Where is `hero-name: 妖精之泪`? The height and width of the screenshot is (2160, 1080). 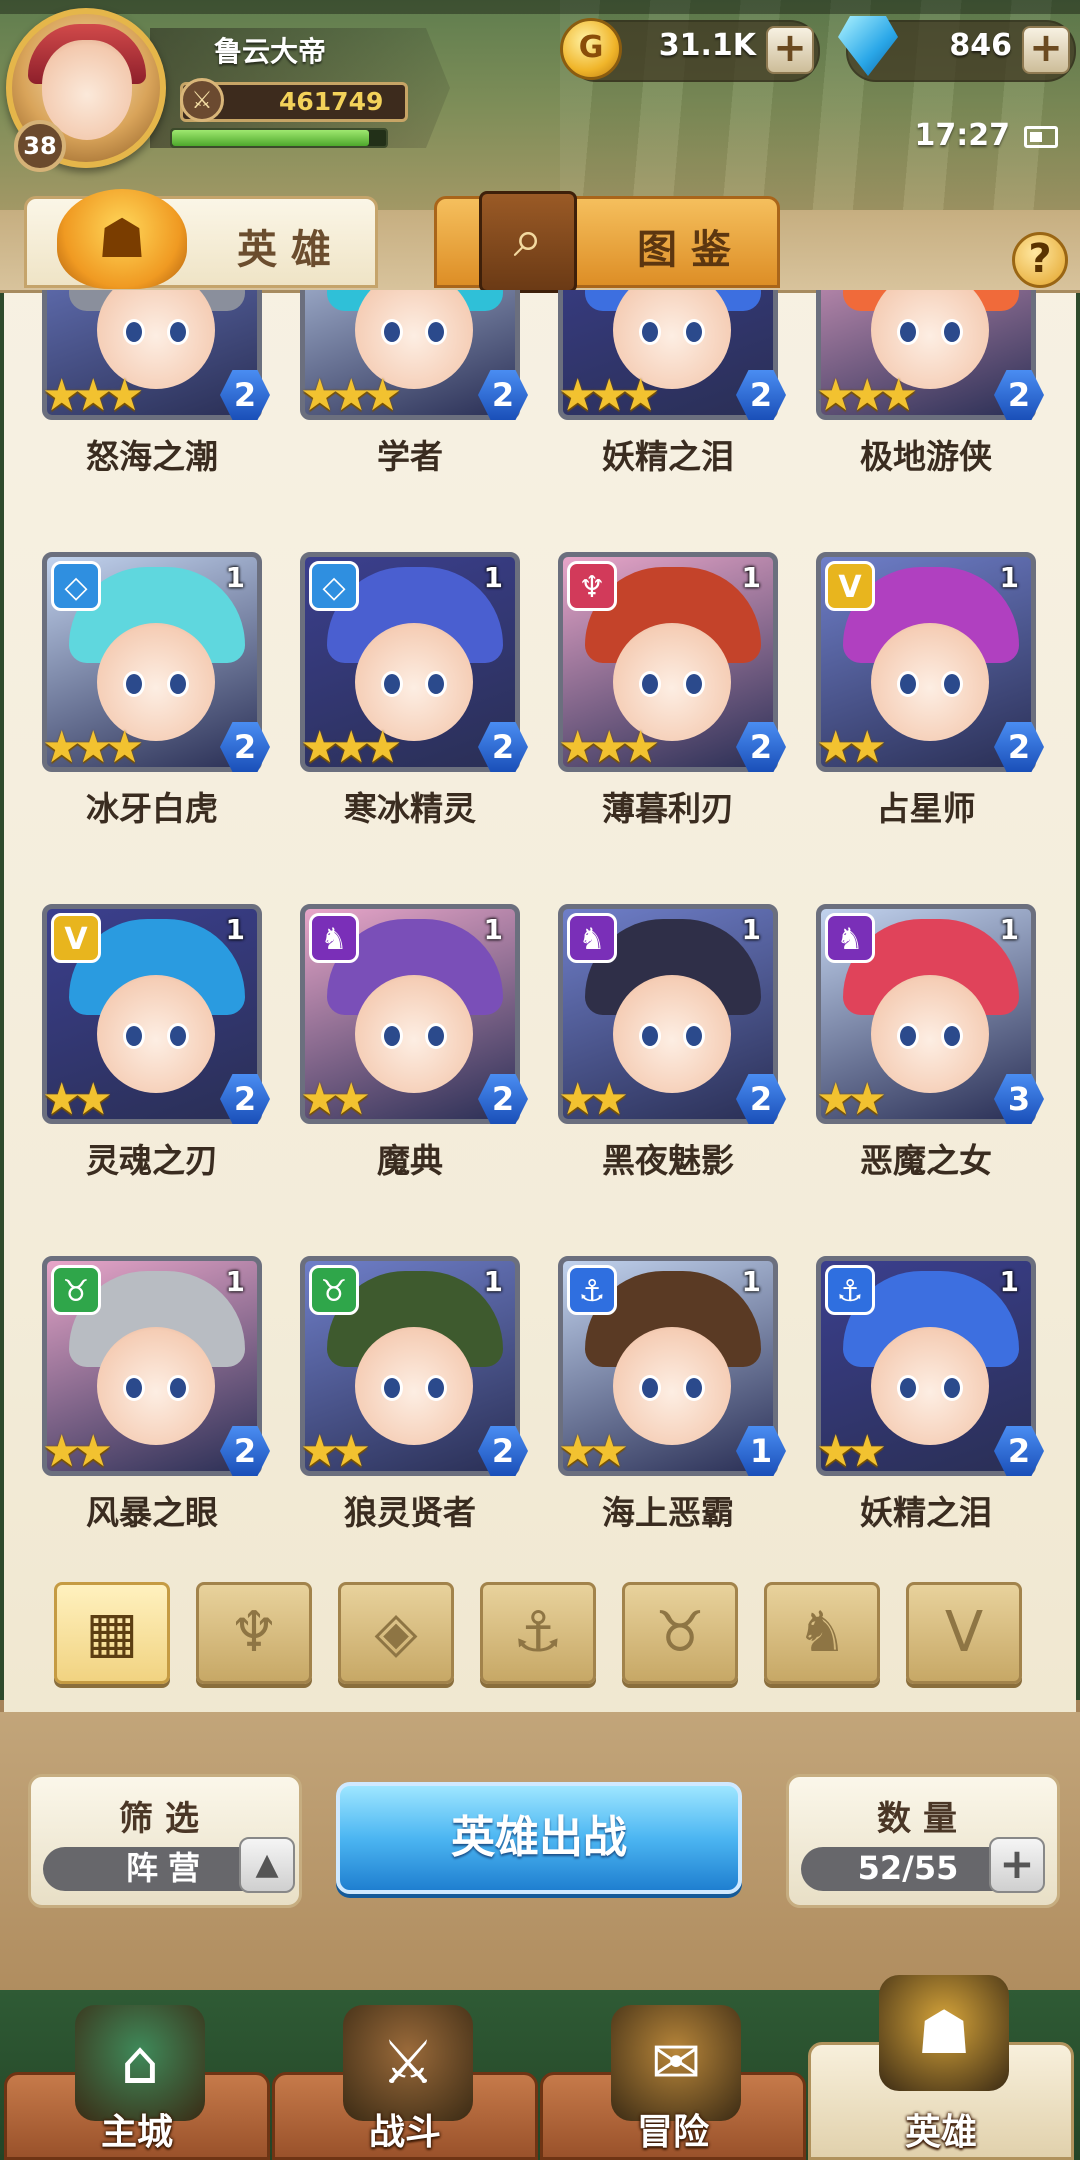
hero-name: 妖精之泪 is located at coordinates (668, 456).